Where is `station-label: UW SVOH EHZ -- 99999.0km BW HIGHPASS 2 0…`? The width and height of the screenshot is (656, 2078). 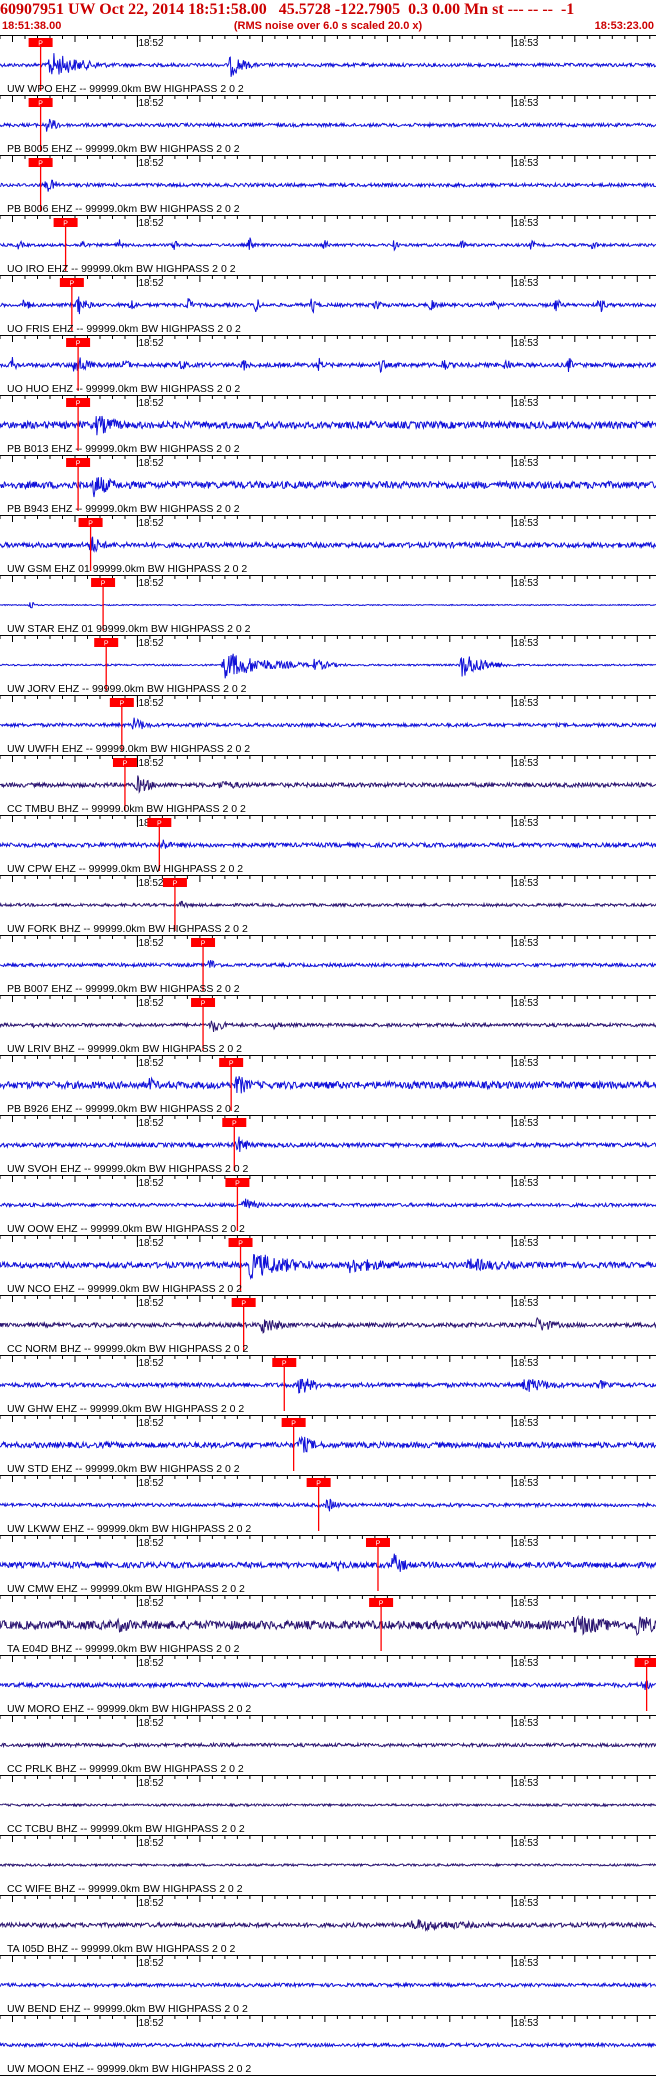
station-label: UW SVOH EHZ -- 99999.0km BW HIGHPASS 2 0… is located at coordinates (128, 1169).